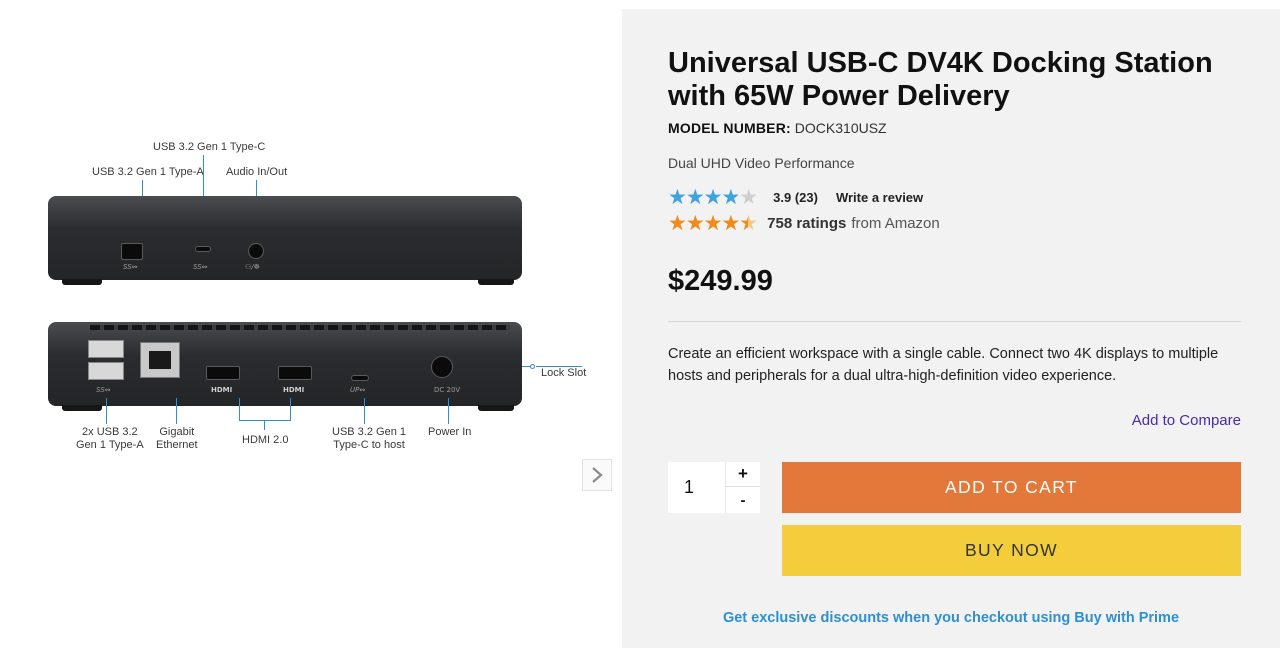 This screenshot has width=1280, height=648. I want to click on rating-stars-icon: ★★★★★ ★★★★★, so click(713, 197).